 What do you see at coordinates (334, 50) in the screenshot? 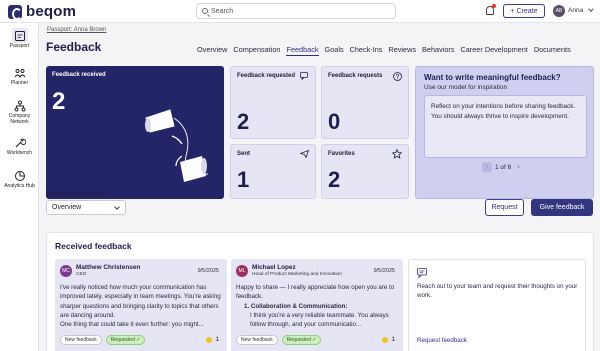
I see `tab-goals: Goals` at bounding box center [334, 50].